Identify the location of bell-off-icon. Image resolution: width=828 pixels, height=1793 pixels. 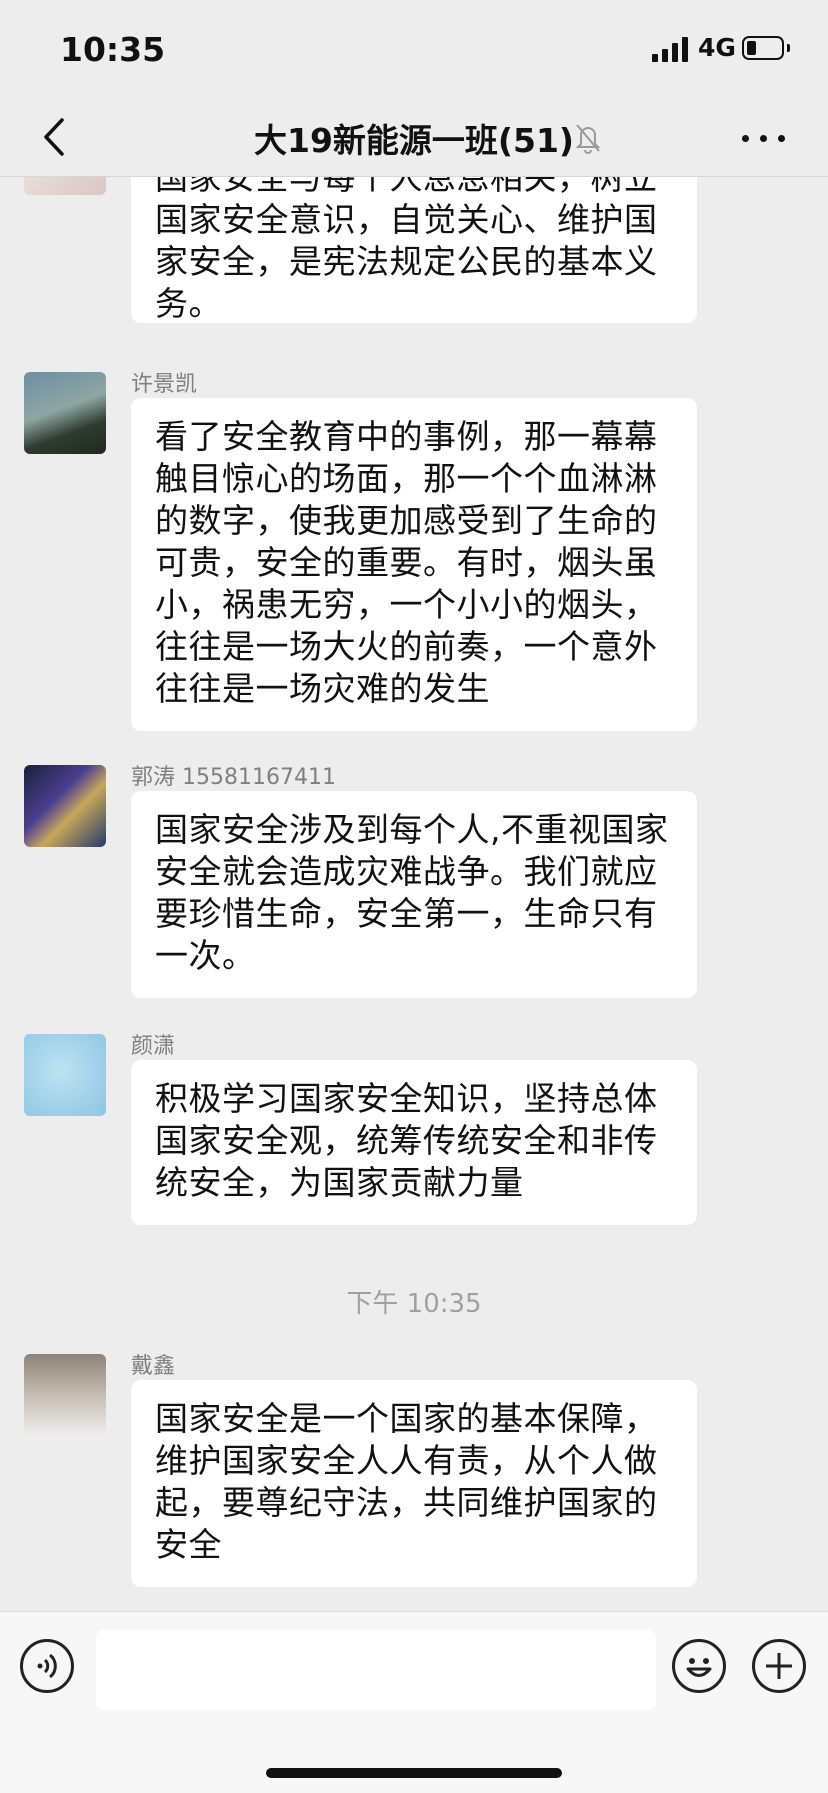
(588, 139).